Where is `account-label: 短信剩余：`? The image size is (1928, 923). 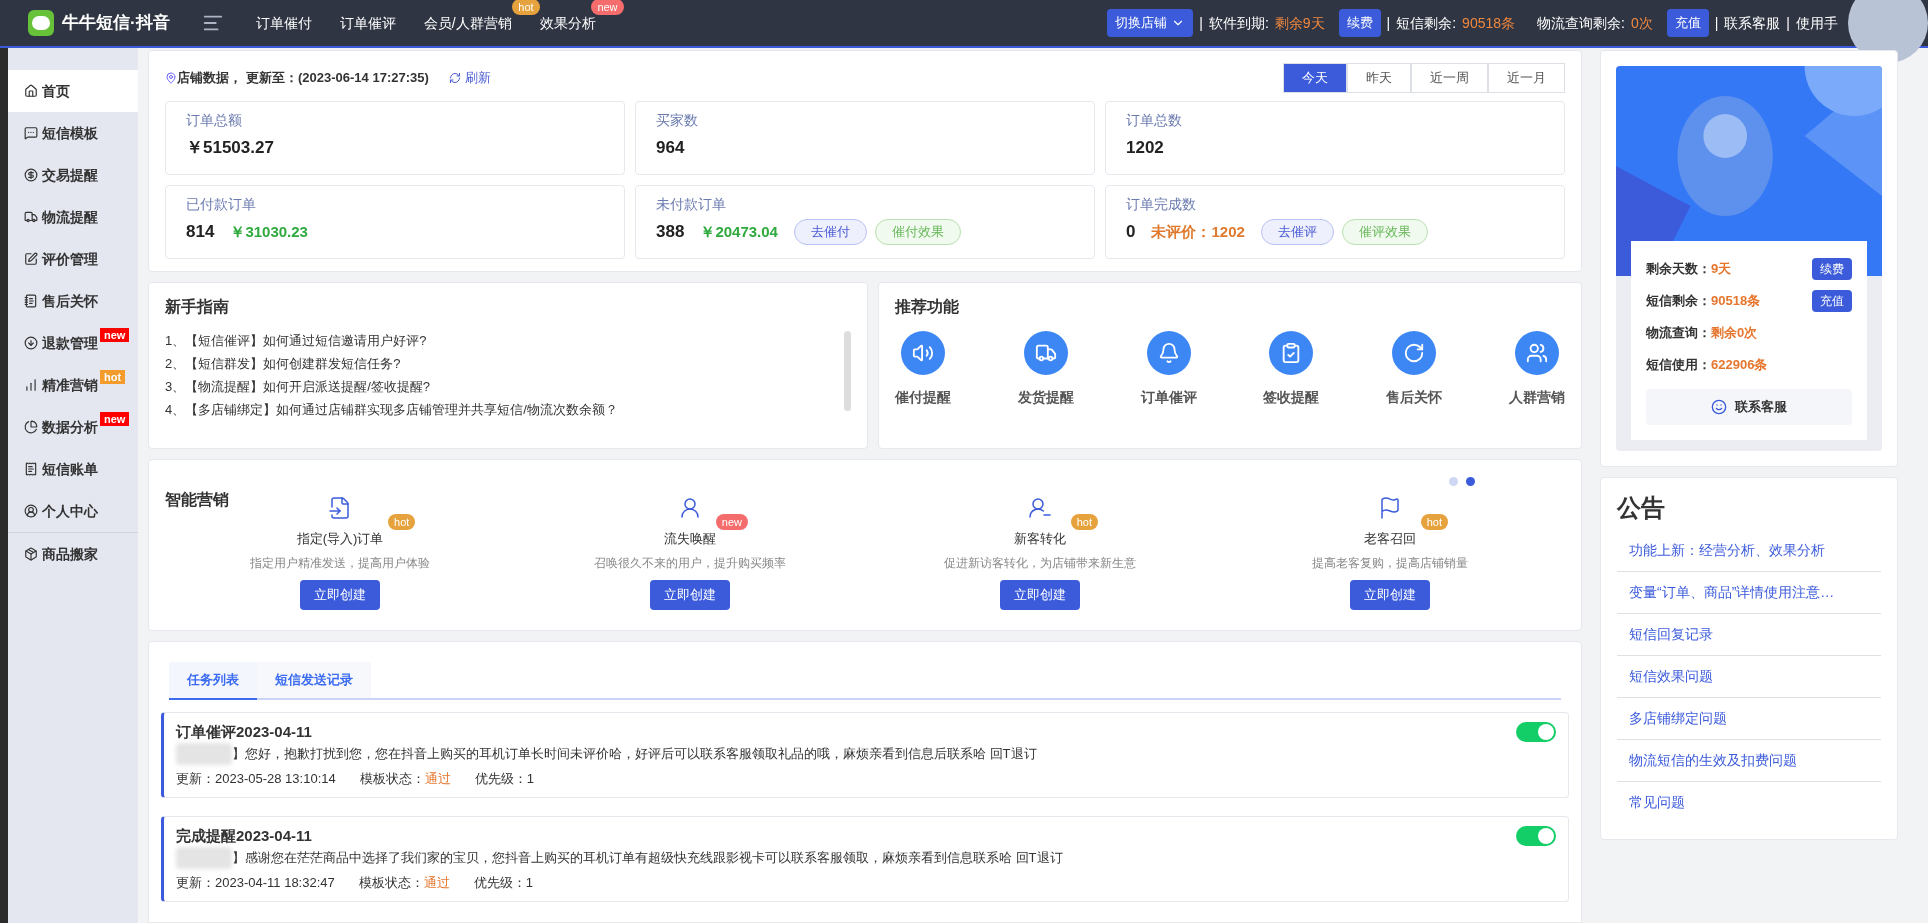 account-label: 短信剩余： is located at coordinates (1678, 301).